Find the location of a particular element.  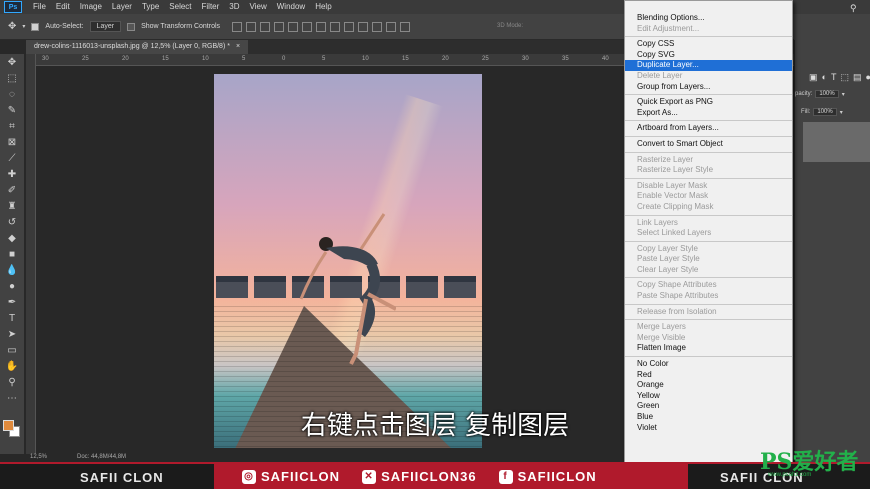

distribute-middle-icon is located at coordinates (335, 26).